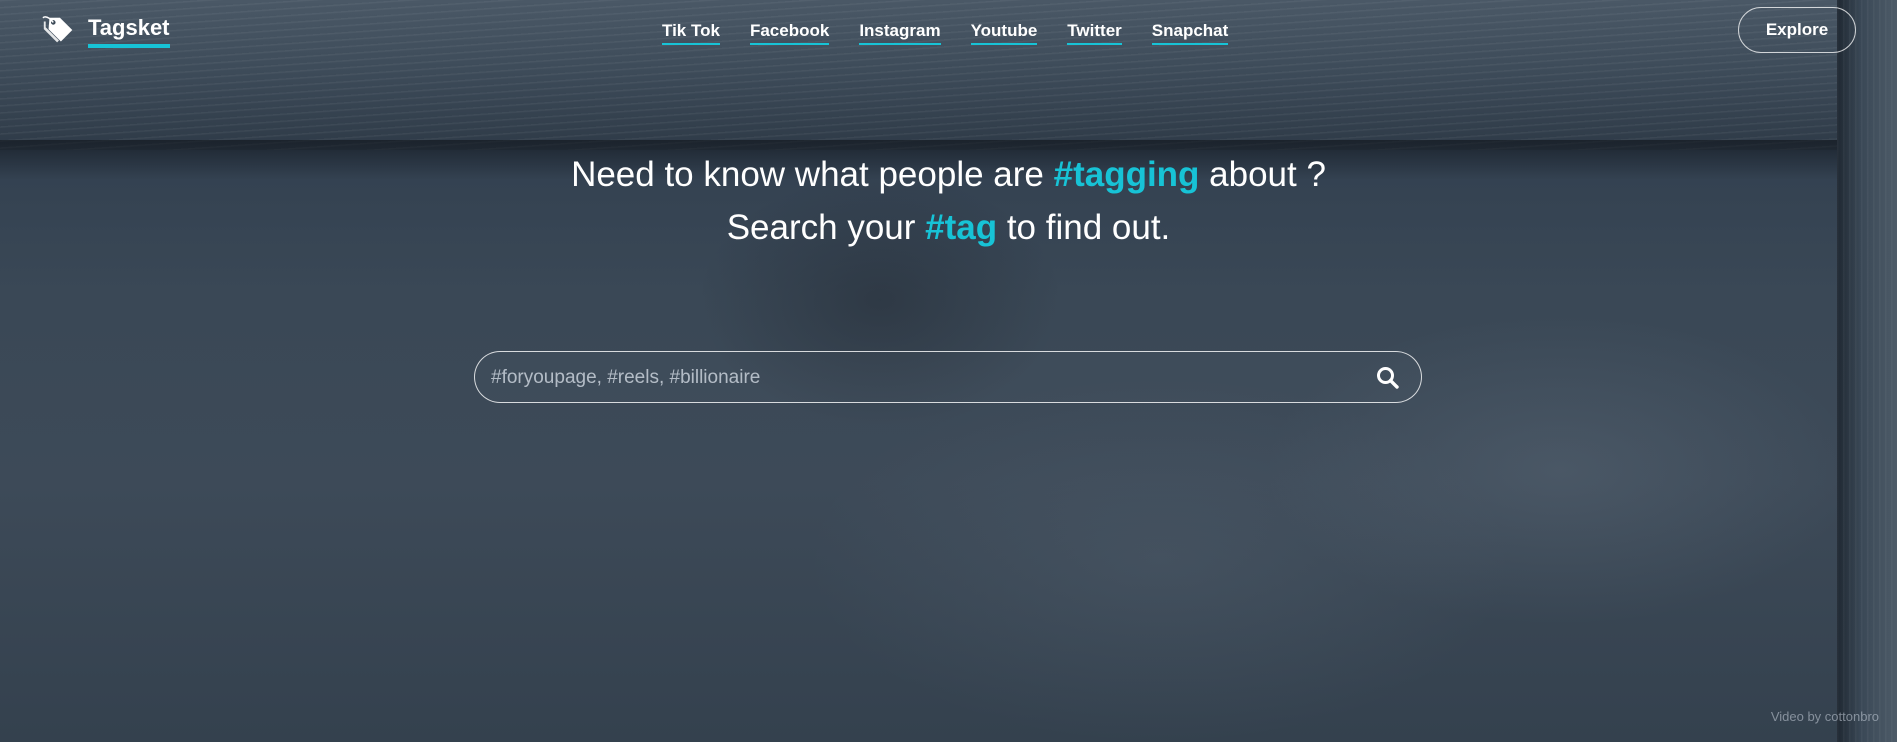 Image resolution: width=1897 pixels, height=742 pixels. I want to click on hero-line1-end: about ?, so click(1262, 174).